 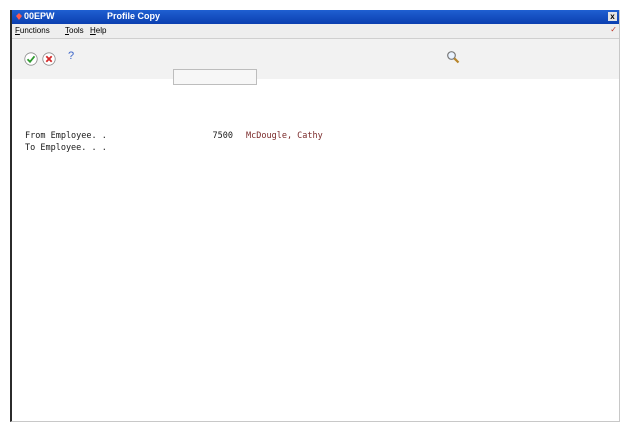 What do you see at coordinates (315, 31) in the screenshot?
I see `menu-bar: Functions Tools Help ✓` at bounding box center [315, 31].